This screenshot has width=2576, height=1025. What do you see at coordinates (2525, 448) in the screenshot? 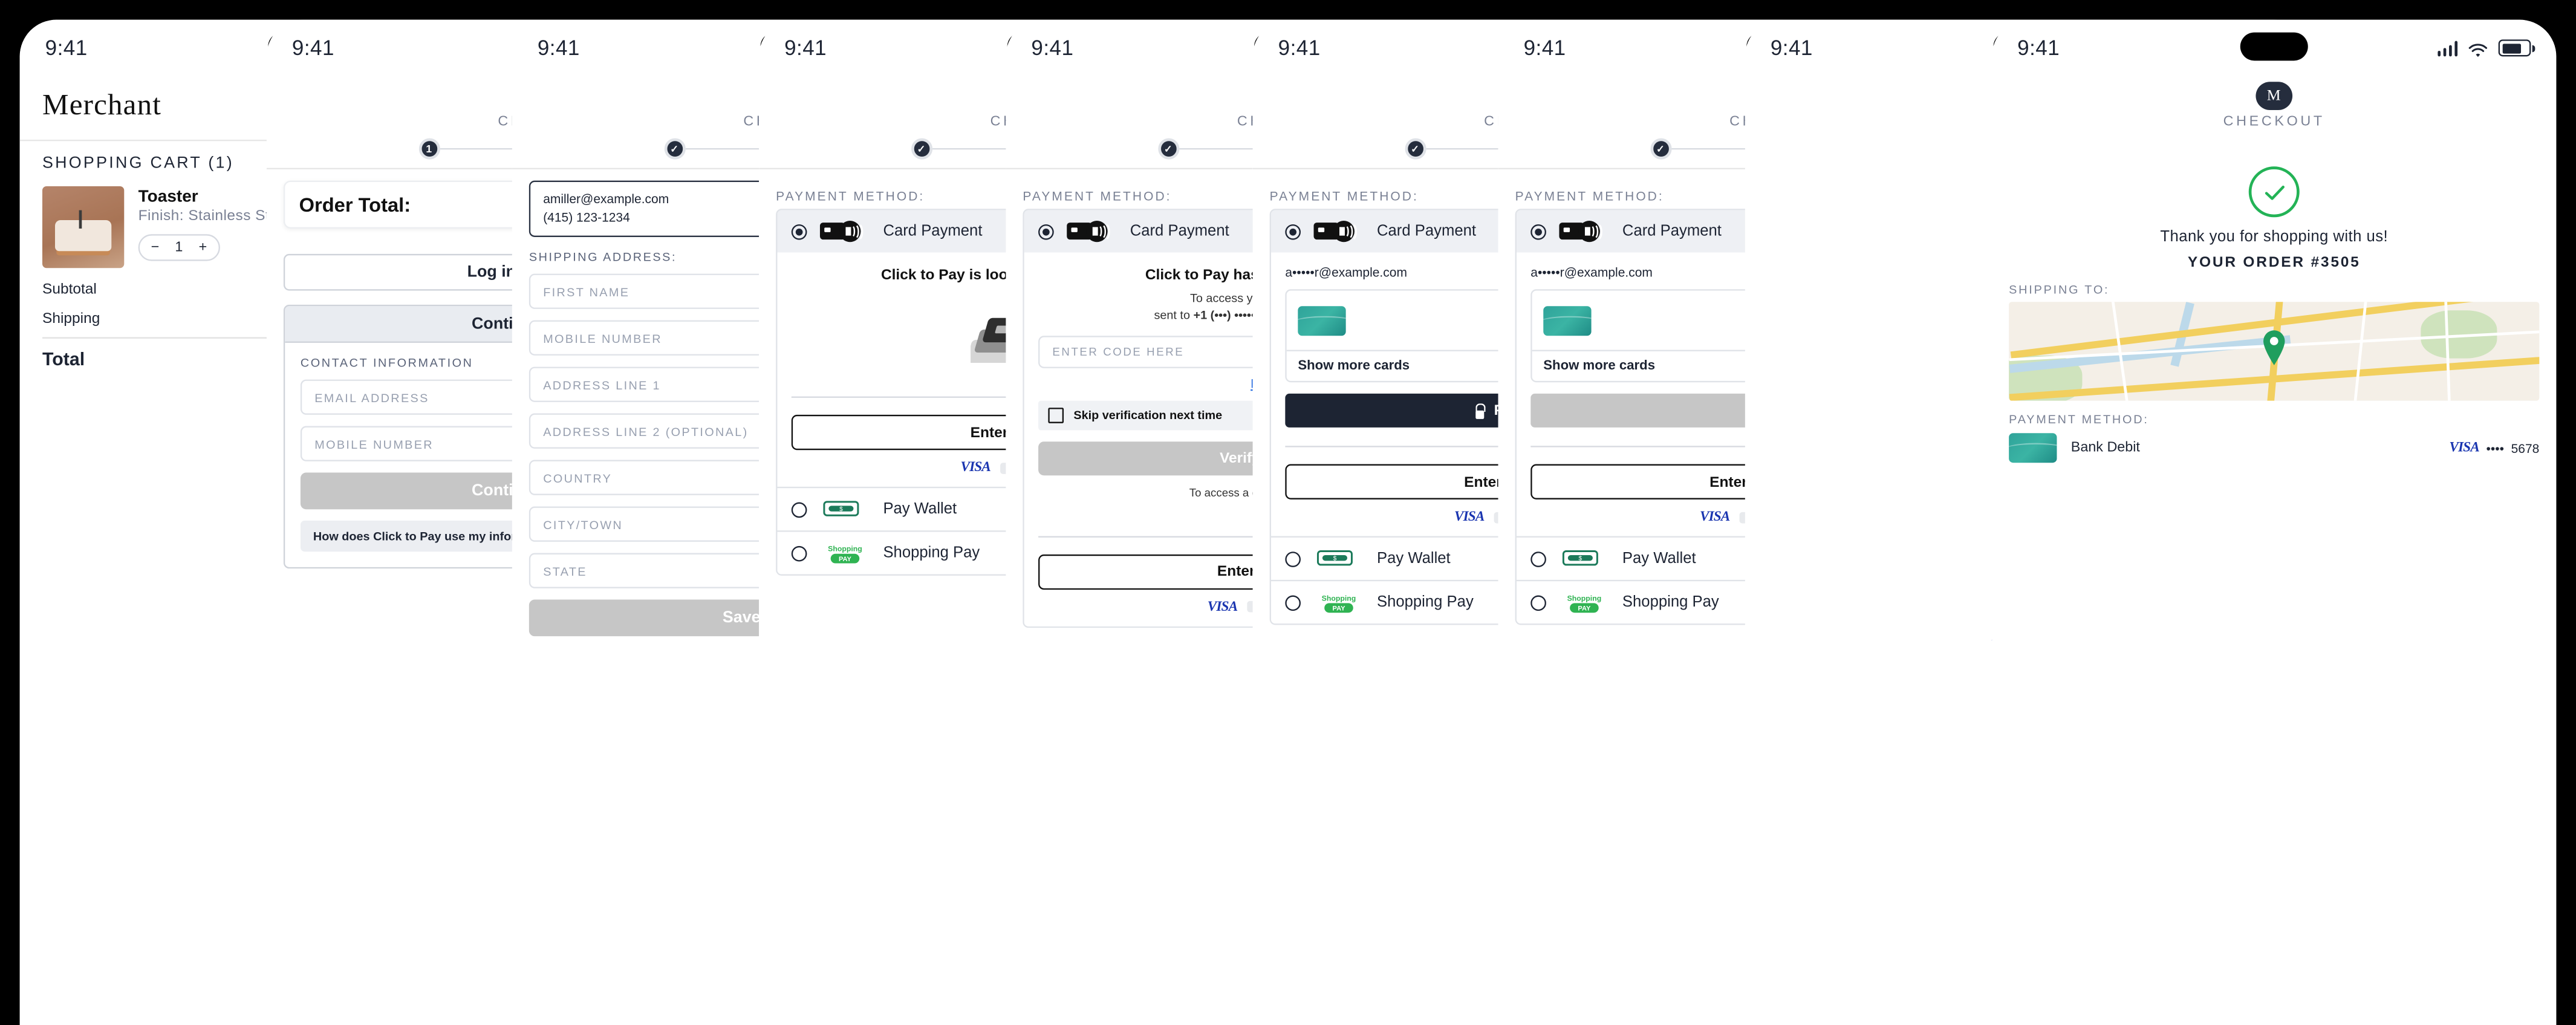
I see `card-last4: 5678` at bounding box center [2525, 448].